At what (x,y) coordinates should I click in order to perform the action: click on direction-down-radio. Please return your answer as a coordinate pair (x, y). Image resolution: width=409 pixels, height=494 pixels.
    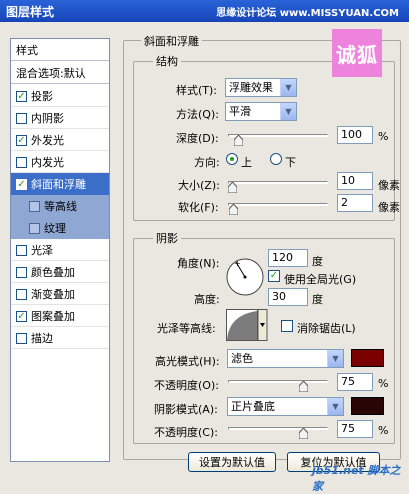
    Looking at the image, I should click on (276, 159).